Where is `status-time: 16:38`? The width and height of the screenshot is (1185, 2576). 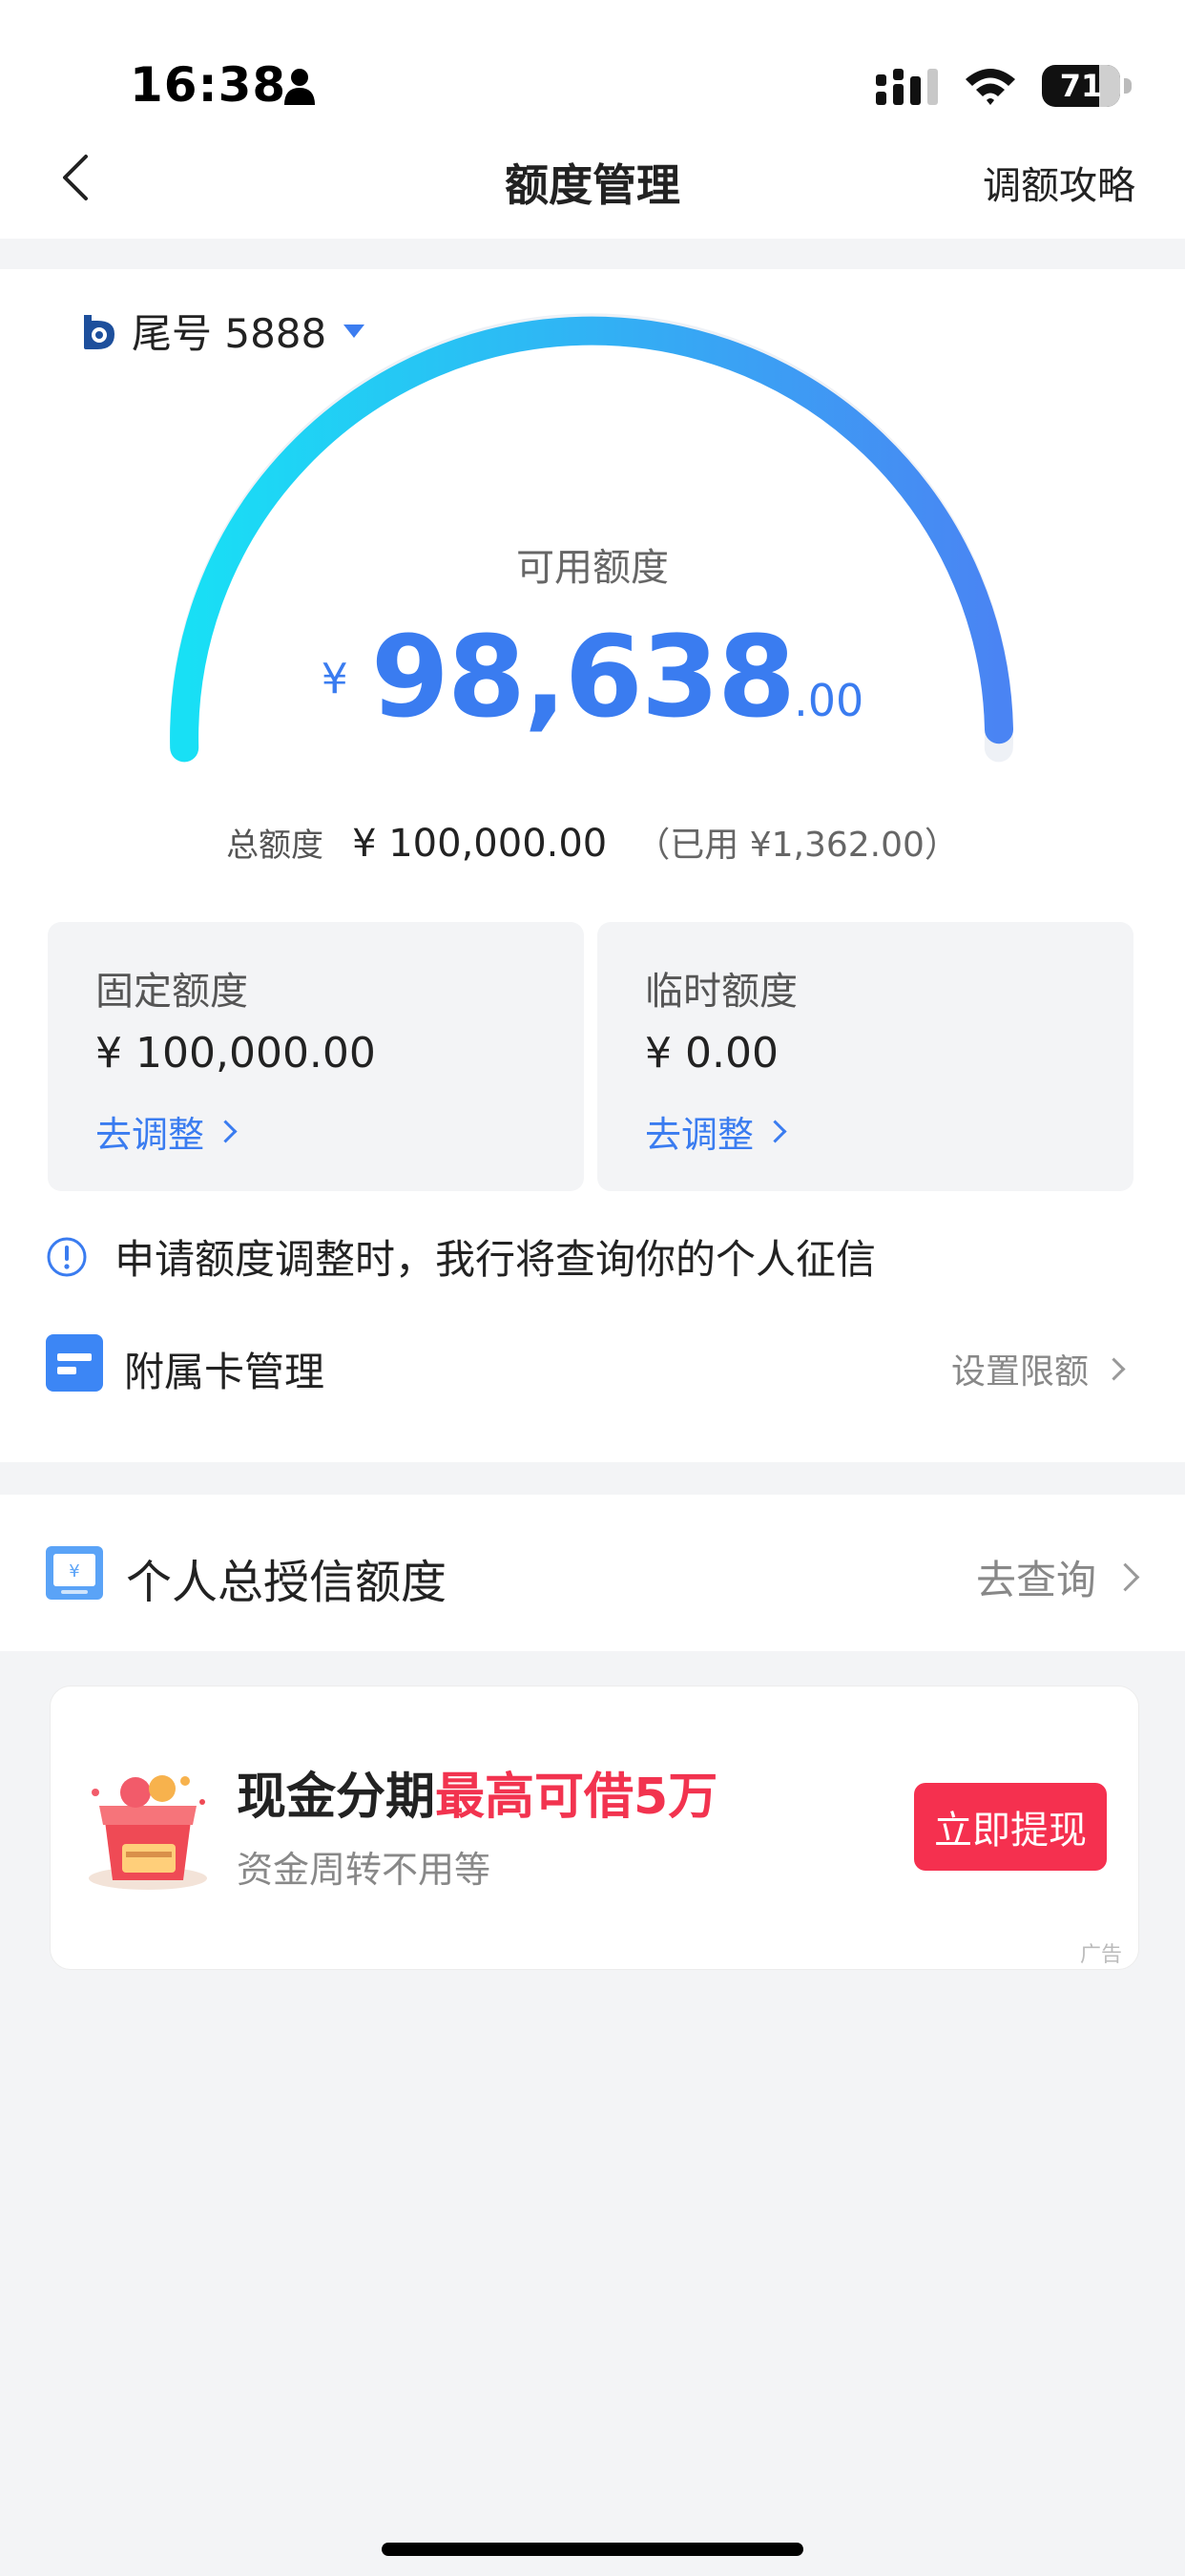 status-time: 16:38 is located at coordinates (209, 85).